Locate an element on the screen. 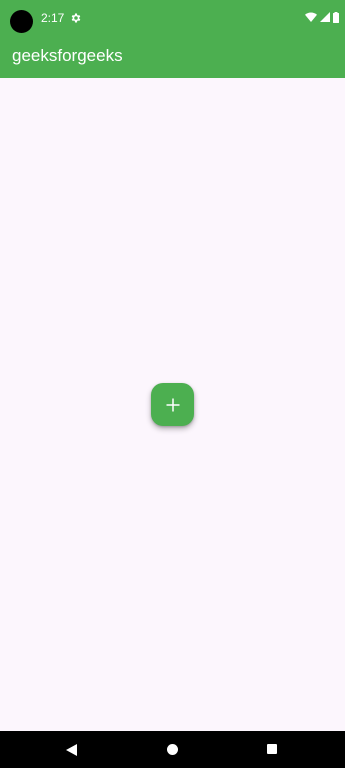  settings-icon is located at coordinates (76, 17).